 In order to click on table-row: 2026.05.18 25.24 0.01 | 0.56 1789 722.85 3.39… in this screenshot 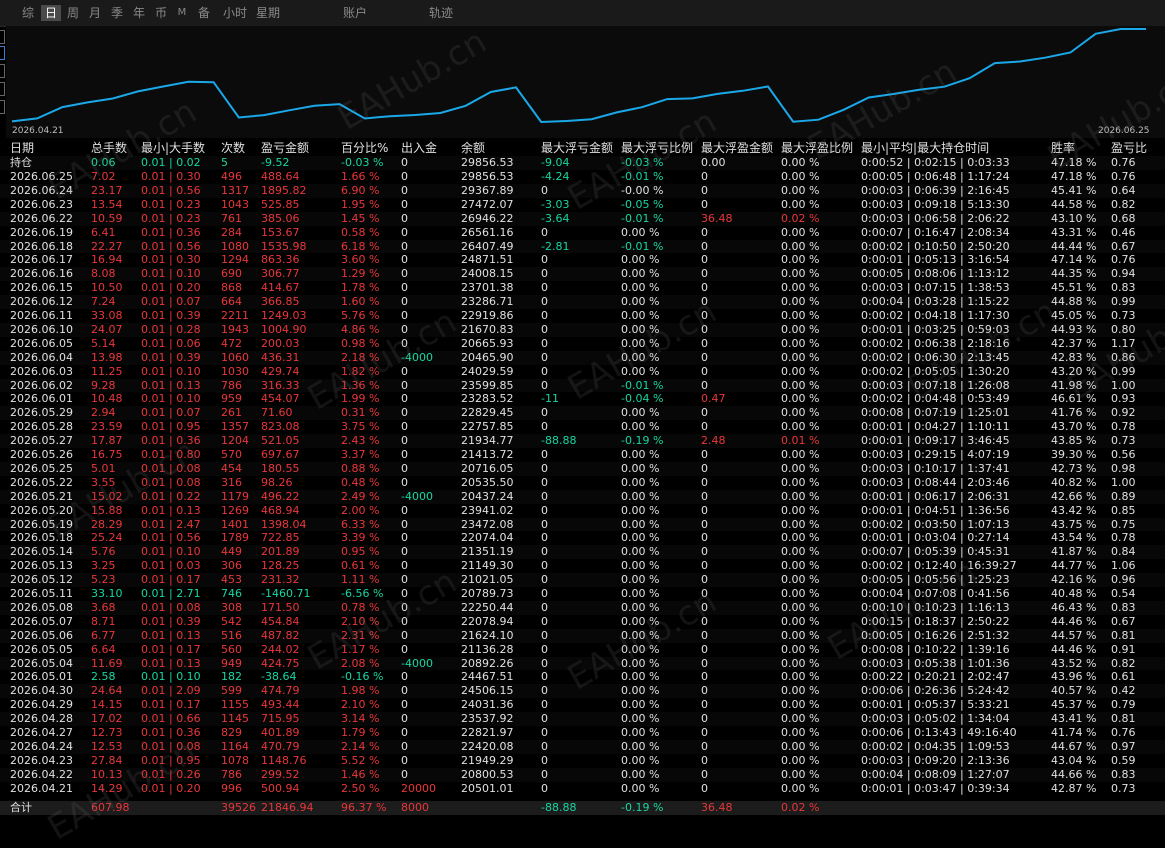, I will do `click(582, 538)`.